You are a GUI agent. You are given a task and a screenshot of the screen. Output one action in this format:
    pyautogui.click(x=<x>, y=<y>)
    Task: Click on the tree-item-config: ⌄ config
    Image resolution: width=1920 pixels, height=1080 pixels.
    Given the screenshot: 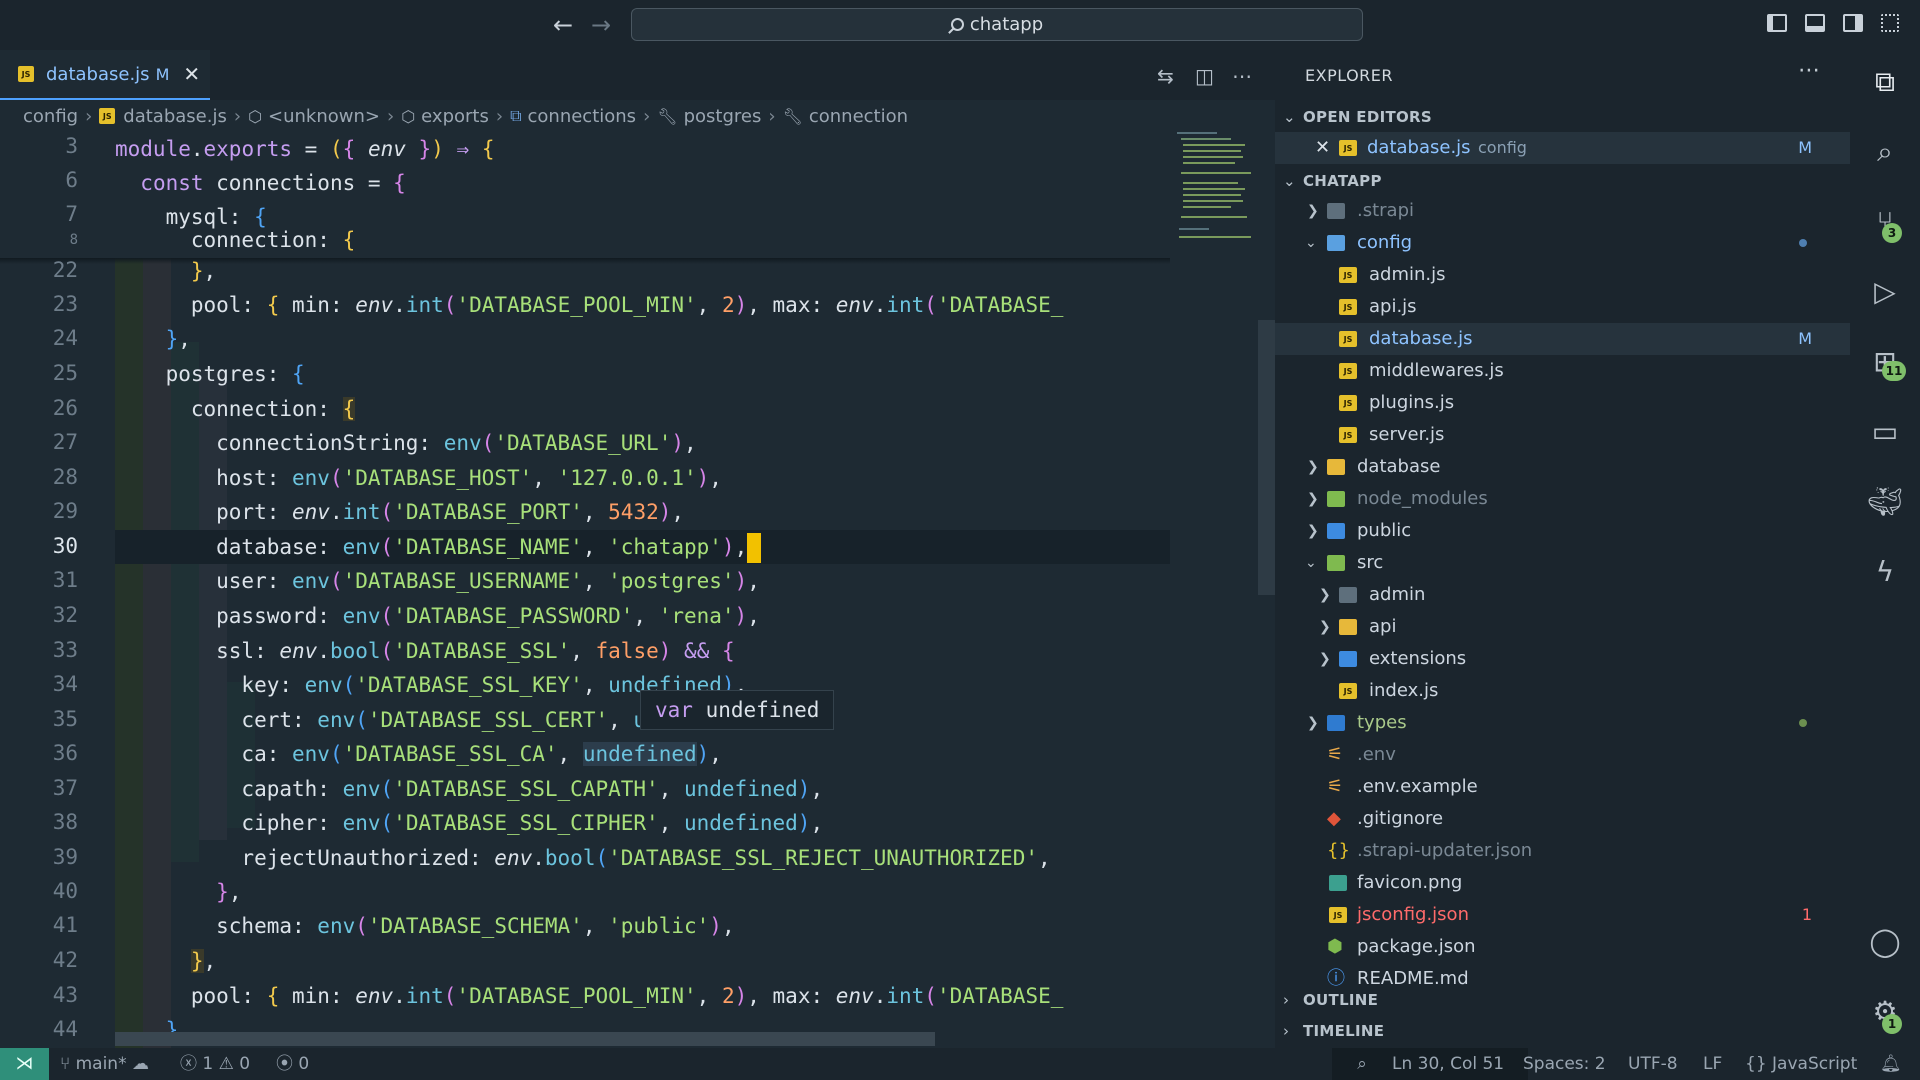 What is the action you would take?
    pyautogui.click(x=1562, y=243)
    